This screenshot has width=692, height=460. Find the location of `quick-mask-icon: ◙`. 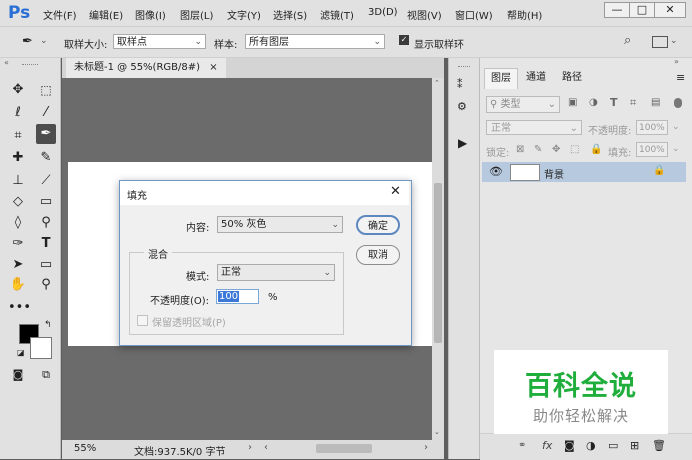

quick-mask-icon: ◙ is located at coordinates (18, 375).